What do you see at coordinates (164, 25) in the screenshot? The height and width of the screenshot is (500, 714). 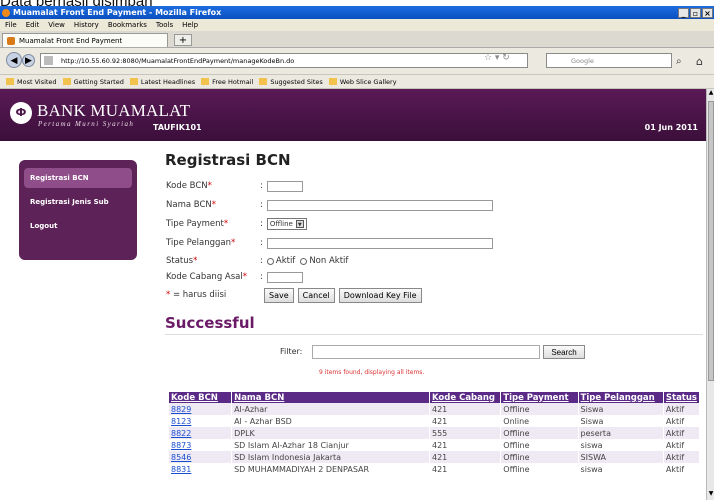 I see `menu-tools: Tools` at bounding box center [164, 25].